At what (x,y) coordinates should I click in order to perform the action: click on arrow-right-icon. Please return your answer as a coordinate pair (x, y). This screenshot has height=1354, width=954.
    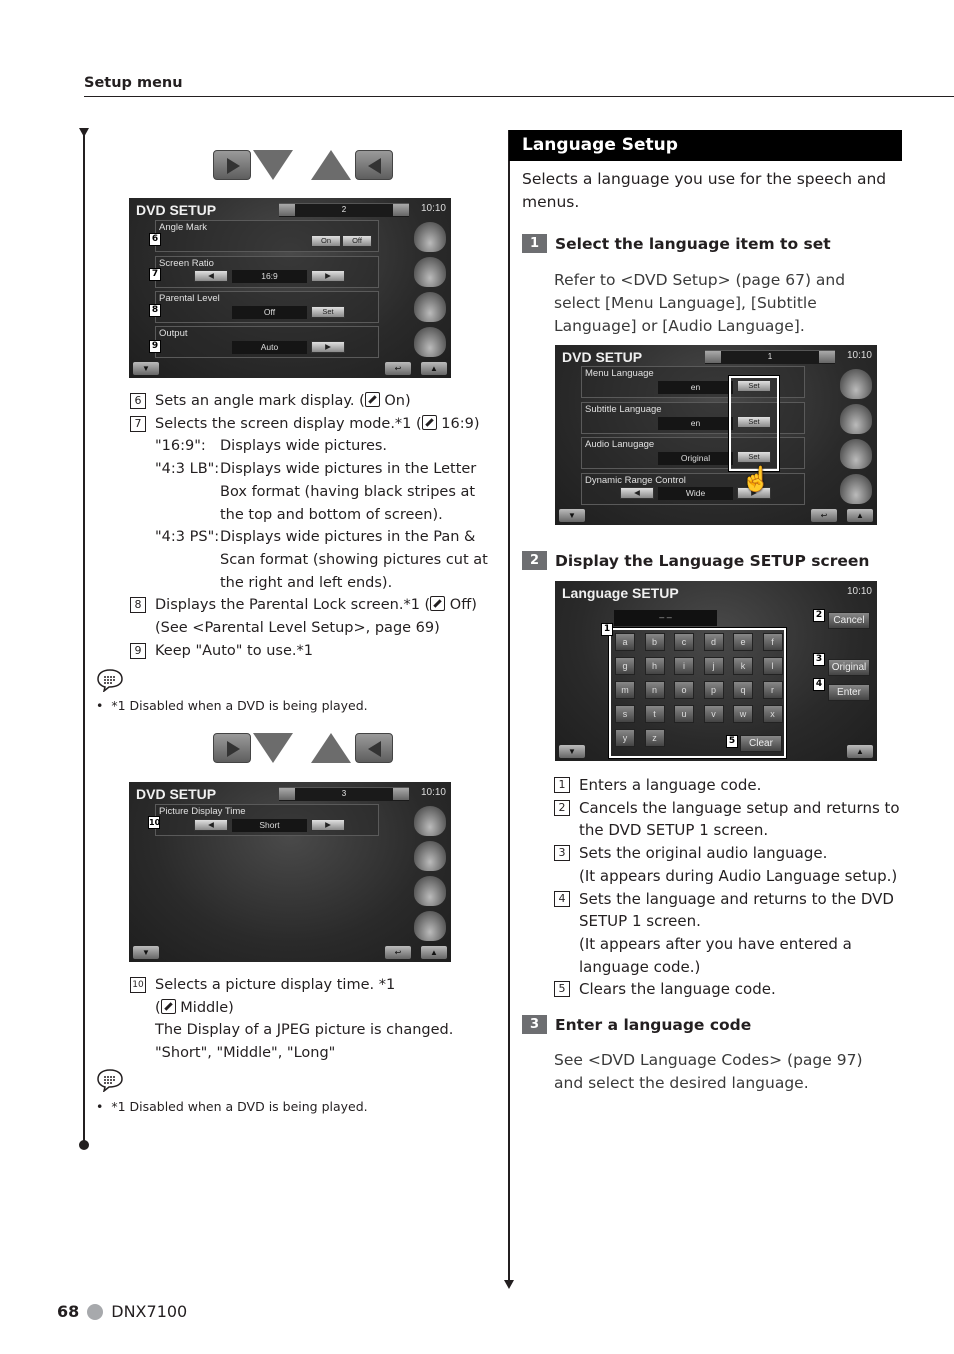
    Looking at the image, I should click on (233, 749).